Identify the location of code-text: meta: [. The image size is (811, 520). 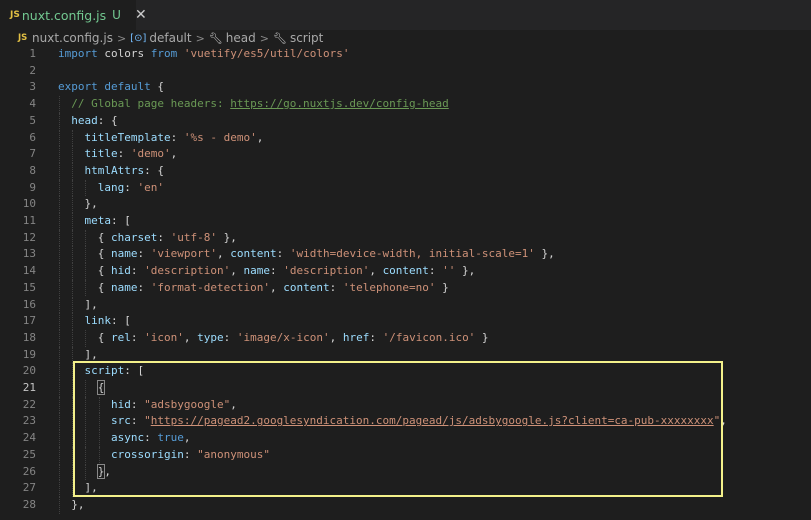
(107, 220).